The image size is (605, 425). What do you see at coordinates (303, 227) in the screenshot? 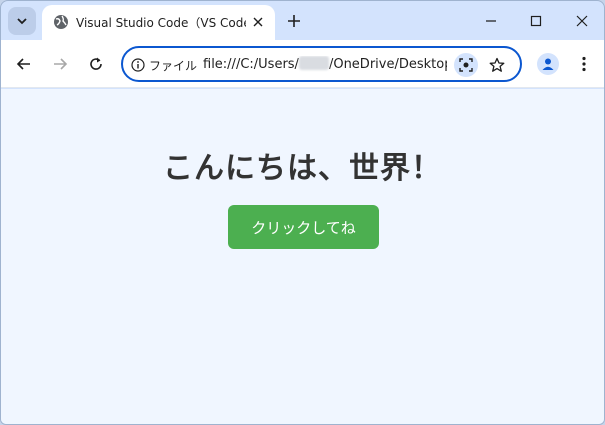
I see `click-button: クリックしてね` at bounding box center [303, 227].